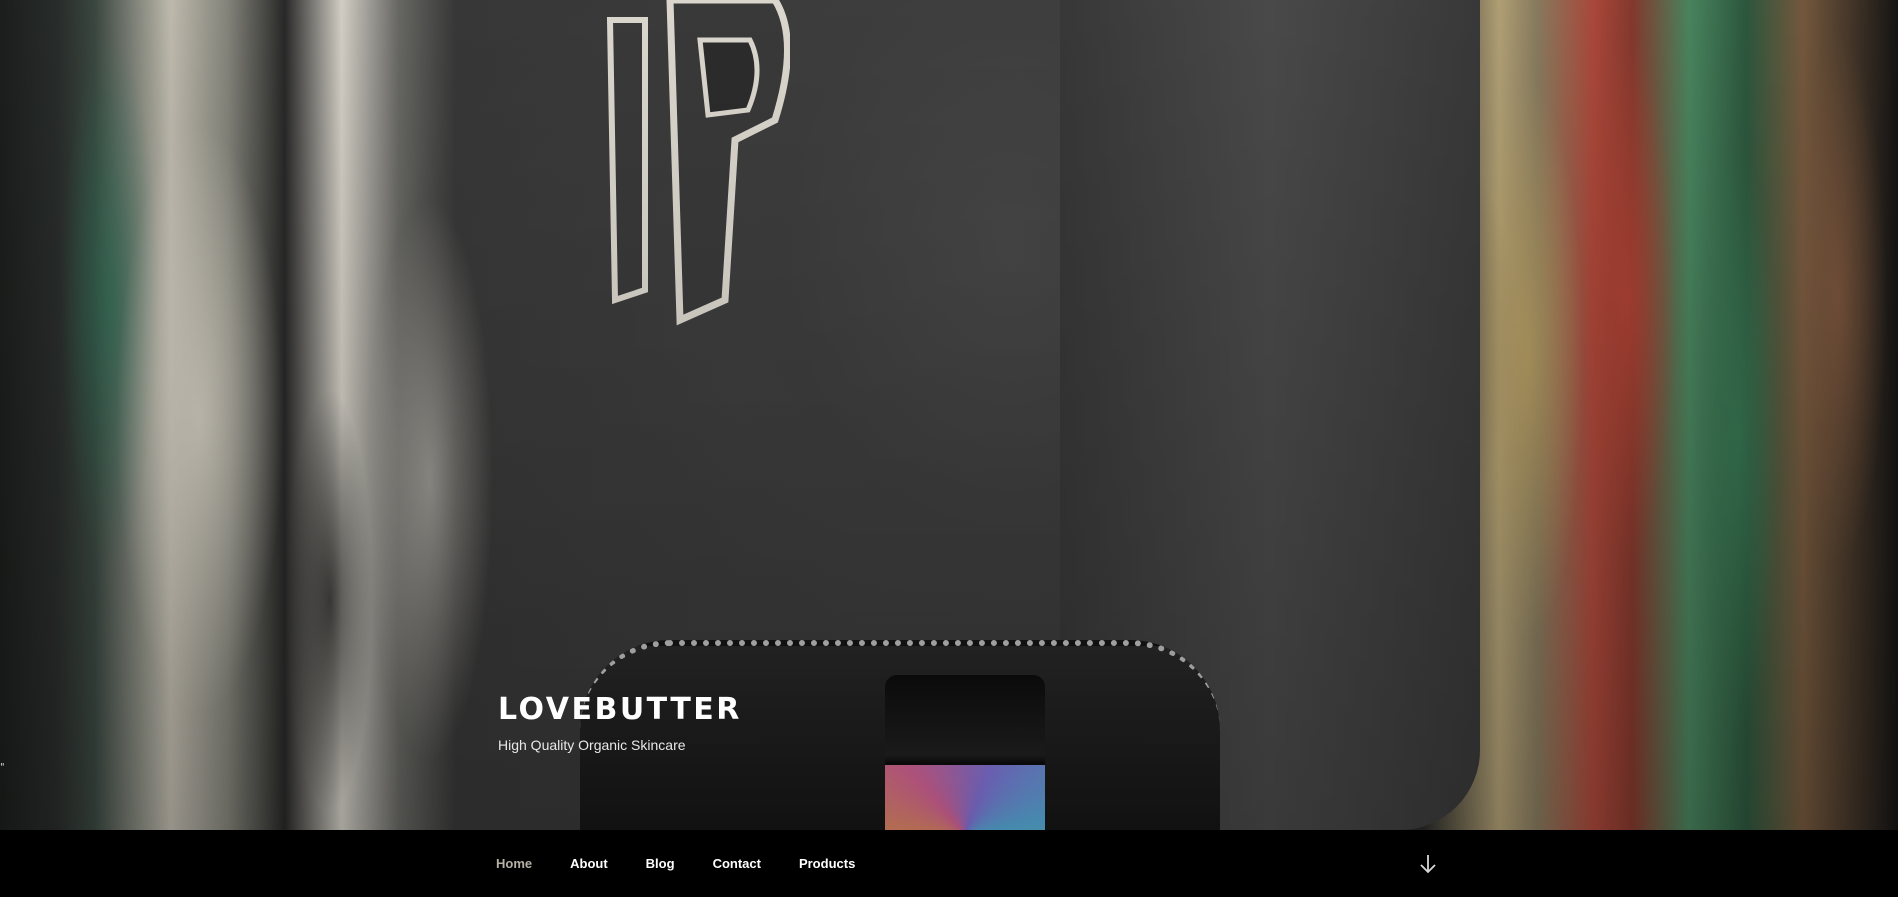 This screenshot has height=897, width=1898. I want to click on nav-item-blog: Blog, so click(660, 864).